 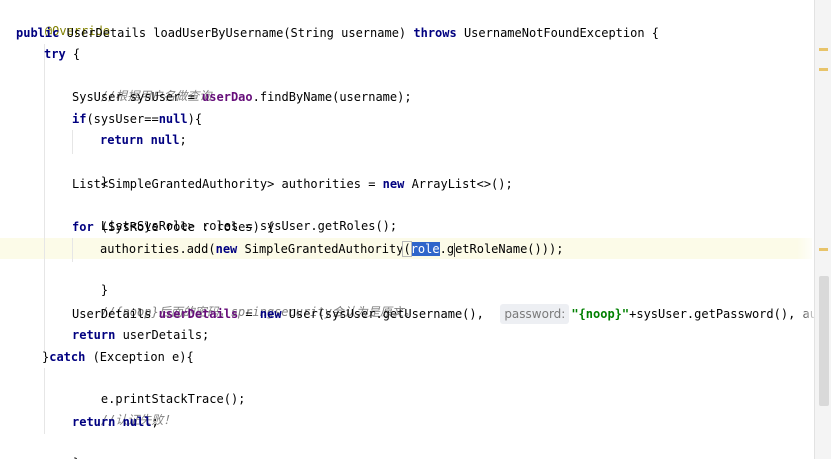 I want to click on selected-text: role, so click(x=425, y=249).